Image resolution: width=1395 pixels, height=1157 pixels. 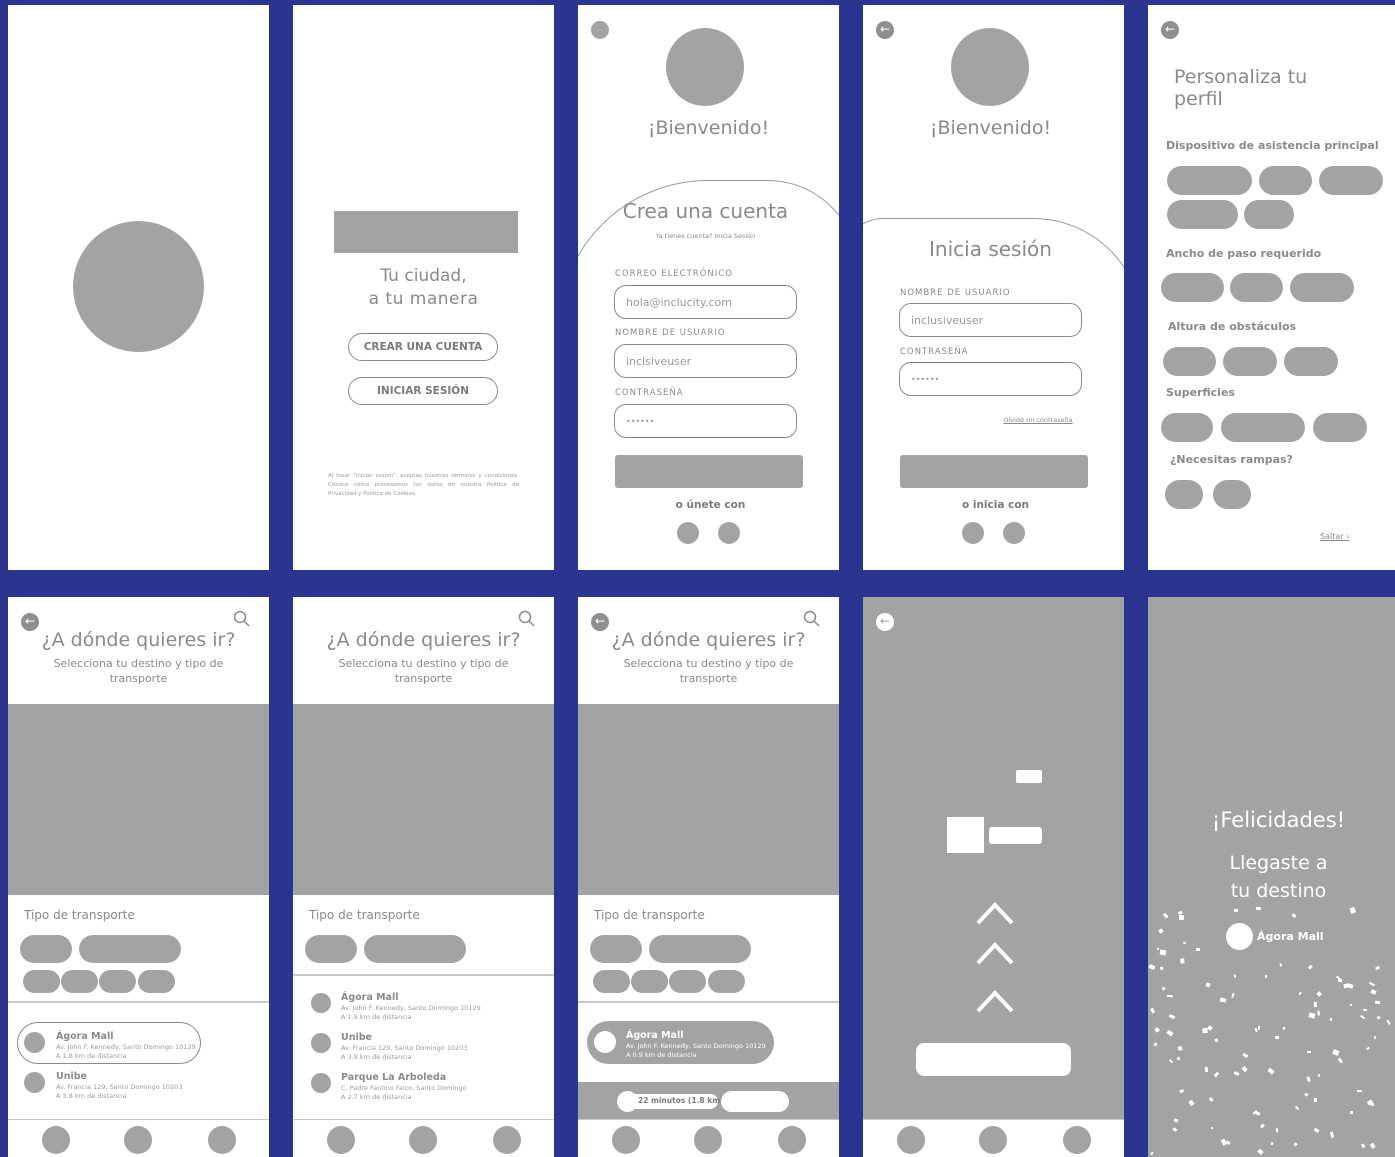 I want to click on instruction-bar, so click(x=993, y=1059).